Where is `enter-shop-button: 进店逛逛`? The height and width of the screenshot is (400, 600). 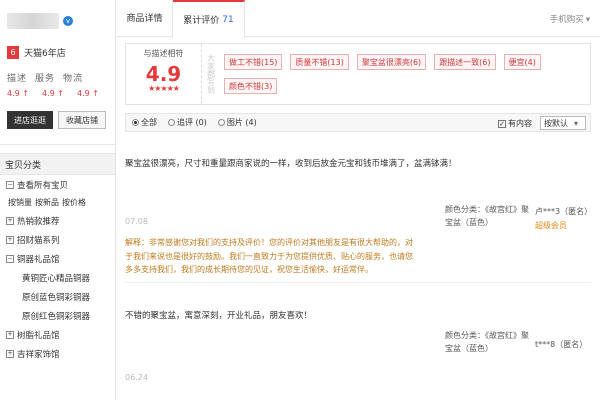
enter-shop-button: 进店逛逛 is located at coordinates (30, 120).